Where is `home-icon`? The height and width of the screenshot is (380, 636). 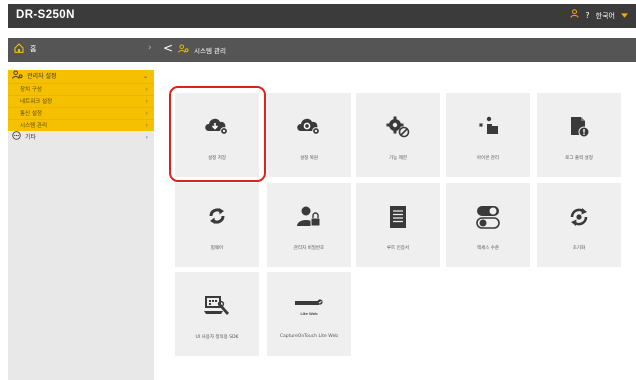
home-icon is located at coordinates (19, 49).